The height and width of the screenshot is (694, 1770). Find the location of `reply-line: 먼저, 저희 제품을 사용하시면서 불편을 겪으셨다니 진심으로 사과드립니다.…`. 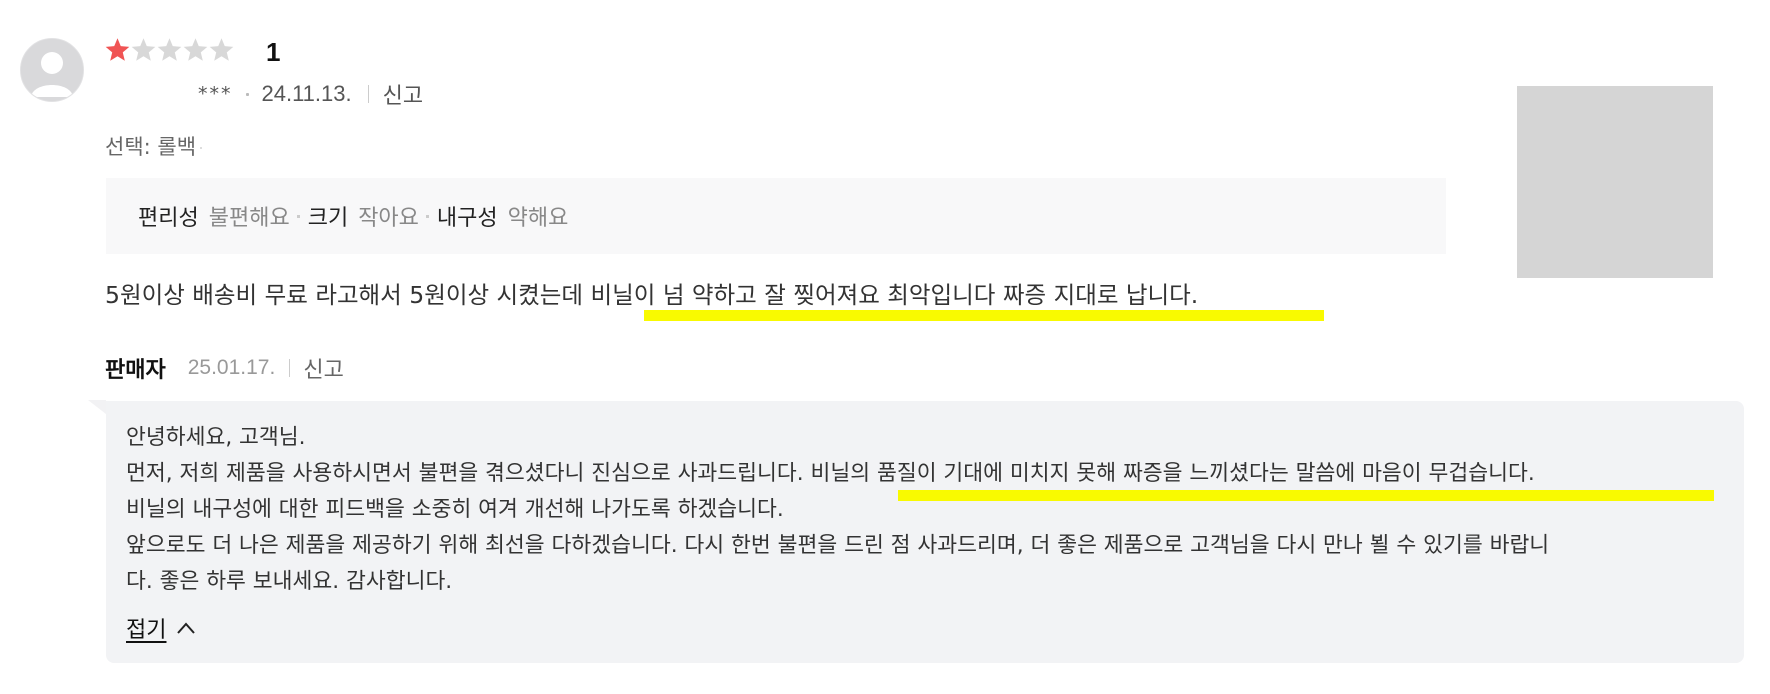

reply-line: 먼저, 저희 제품을 사용하시면서 불편을 겪으셨다니 진심으로 사과드립니다.… is located at coordinates (830, 473).